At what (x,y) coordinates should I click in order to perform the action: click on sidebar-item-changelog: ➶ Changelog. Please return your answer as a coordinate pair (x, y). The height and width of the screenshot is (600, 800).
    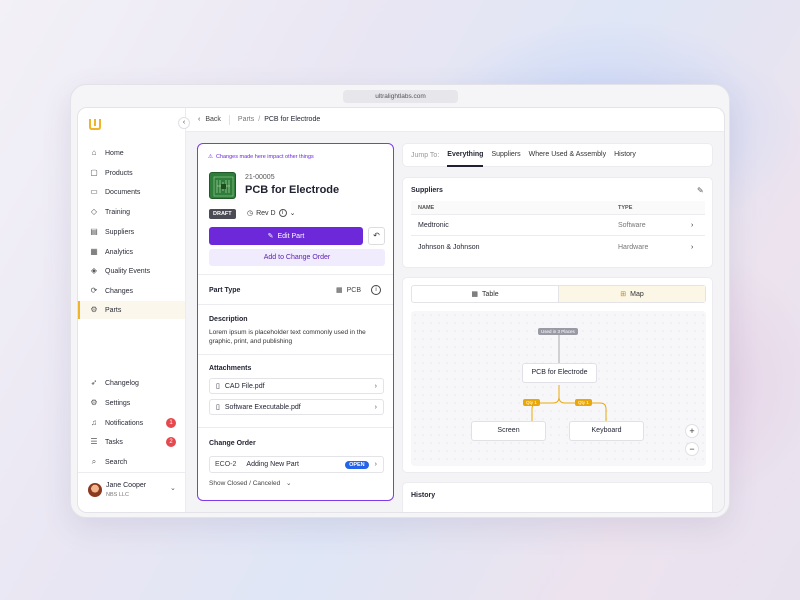
    Looking at the image, I should click on (131, 383).